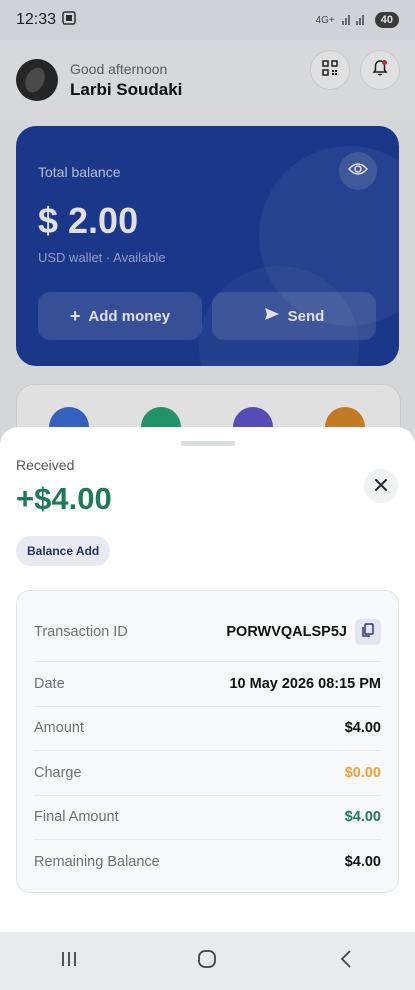 This screenshot has width=415, height=990. I want to click on detail-row-remaining-balance: Remaining Balance $4.00, so click(207, 862).